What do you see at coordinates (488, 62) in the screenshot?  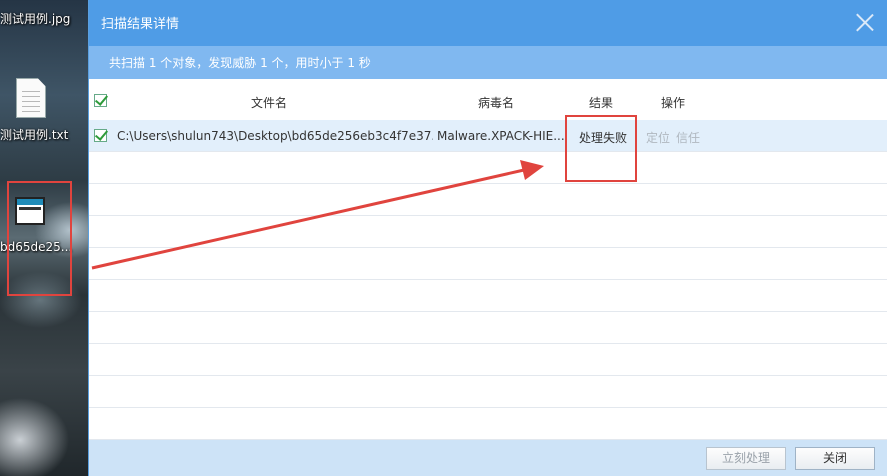 I see `scan-summary-bar: 共扫描 1 个对象，发现威胁 1 个，用时小于 1 秒` at bounding box center [488, 62].